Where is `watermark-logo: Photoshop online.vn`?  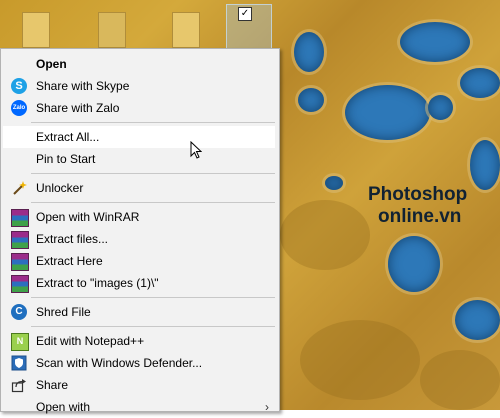
watermark-logo: Photoshop online.vn is located at coordinates (432, 208).